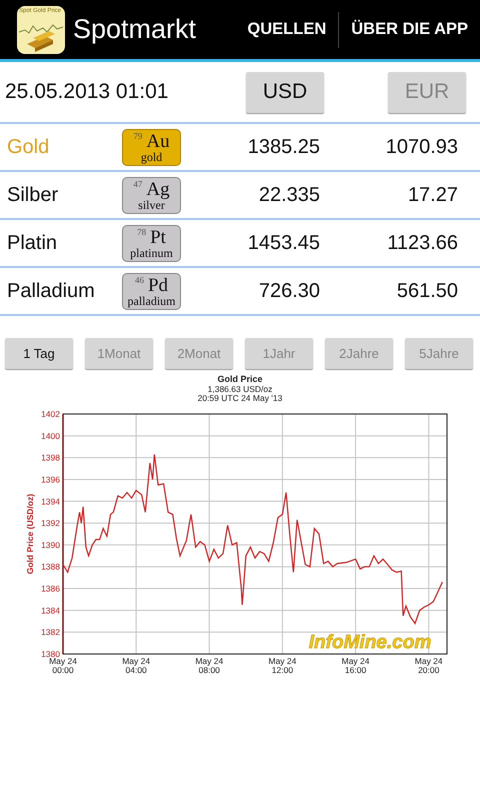 The image size is (480, 800). Describe the element at coordinates (439, 353) in the screenshot. I see `range-button: 5Jahre` at that location.